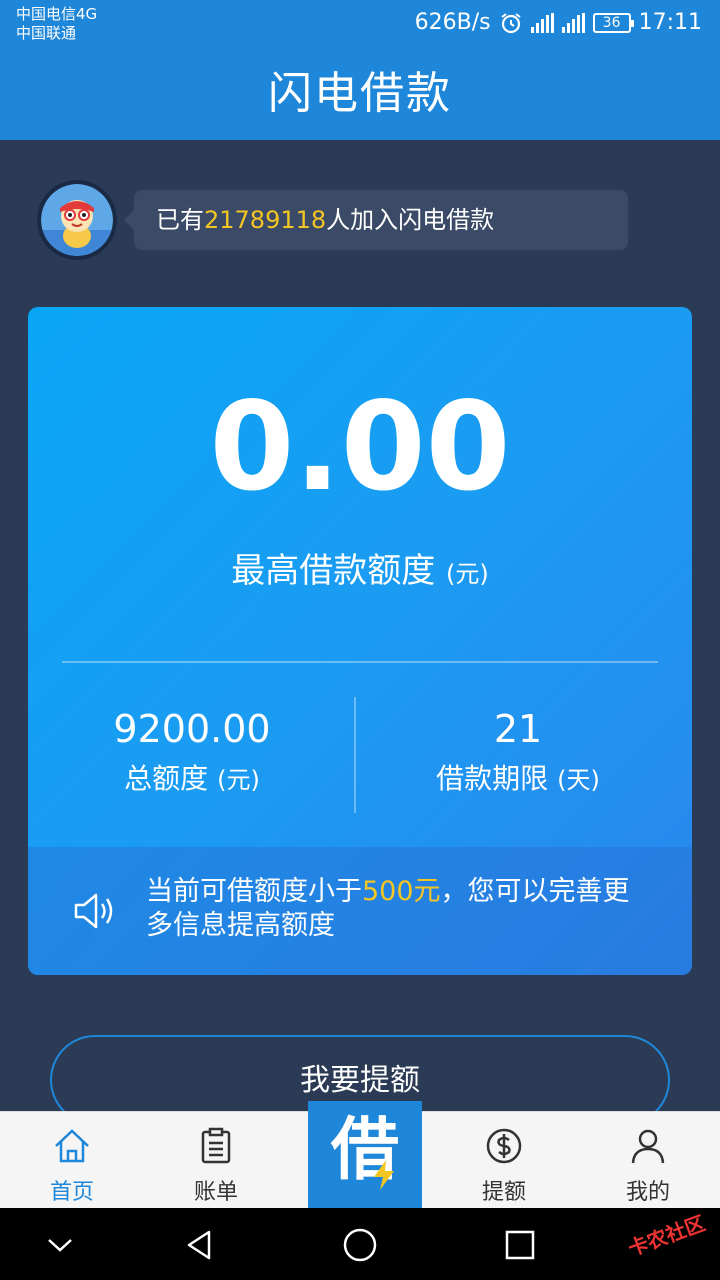  What do you see at coordinates (192, 729) in the screenshot?
I see `total-credit-value: 9200.00` at bounding box center [192, 729].